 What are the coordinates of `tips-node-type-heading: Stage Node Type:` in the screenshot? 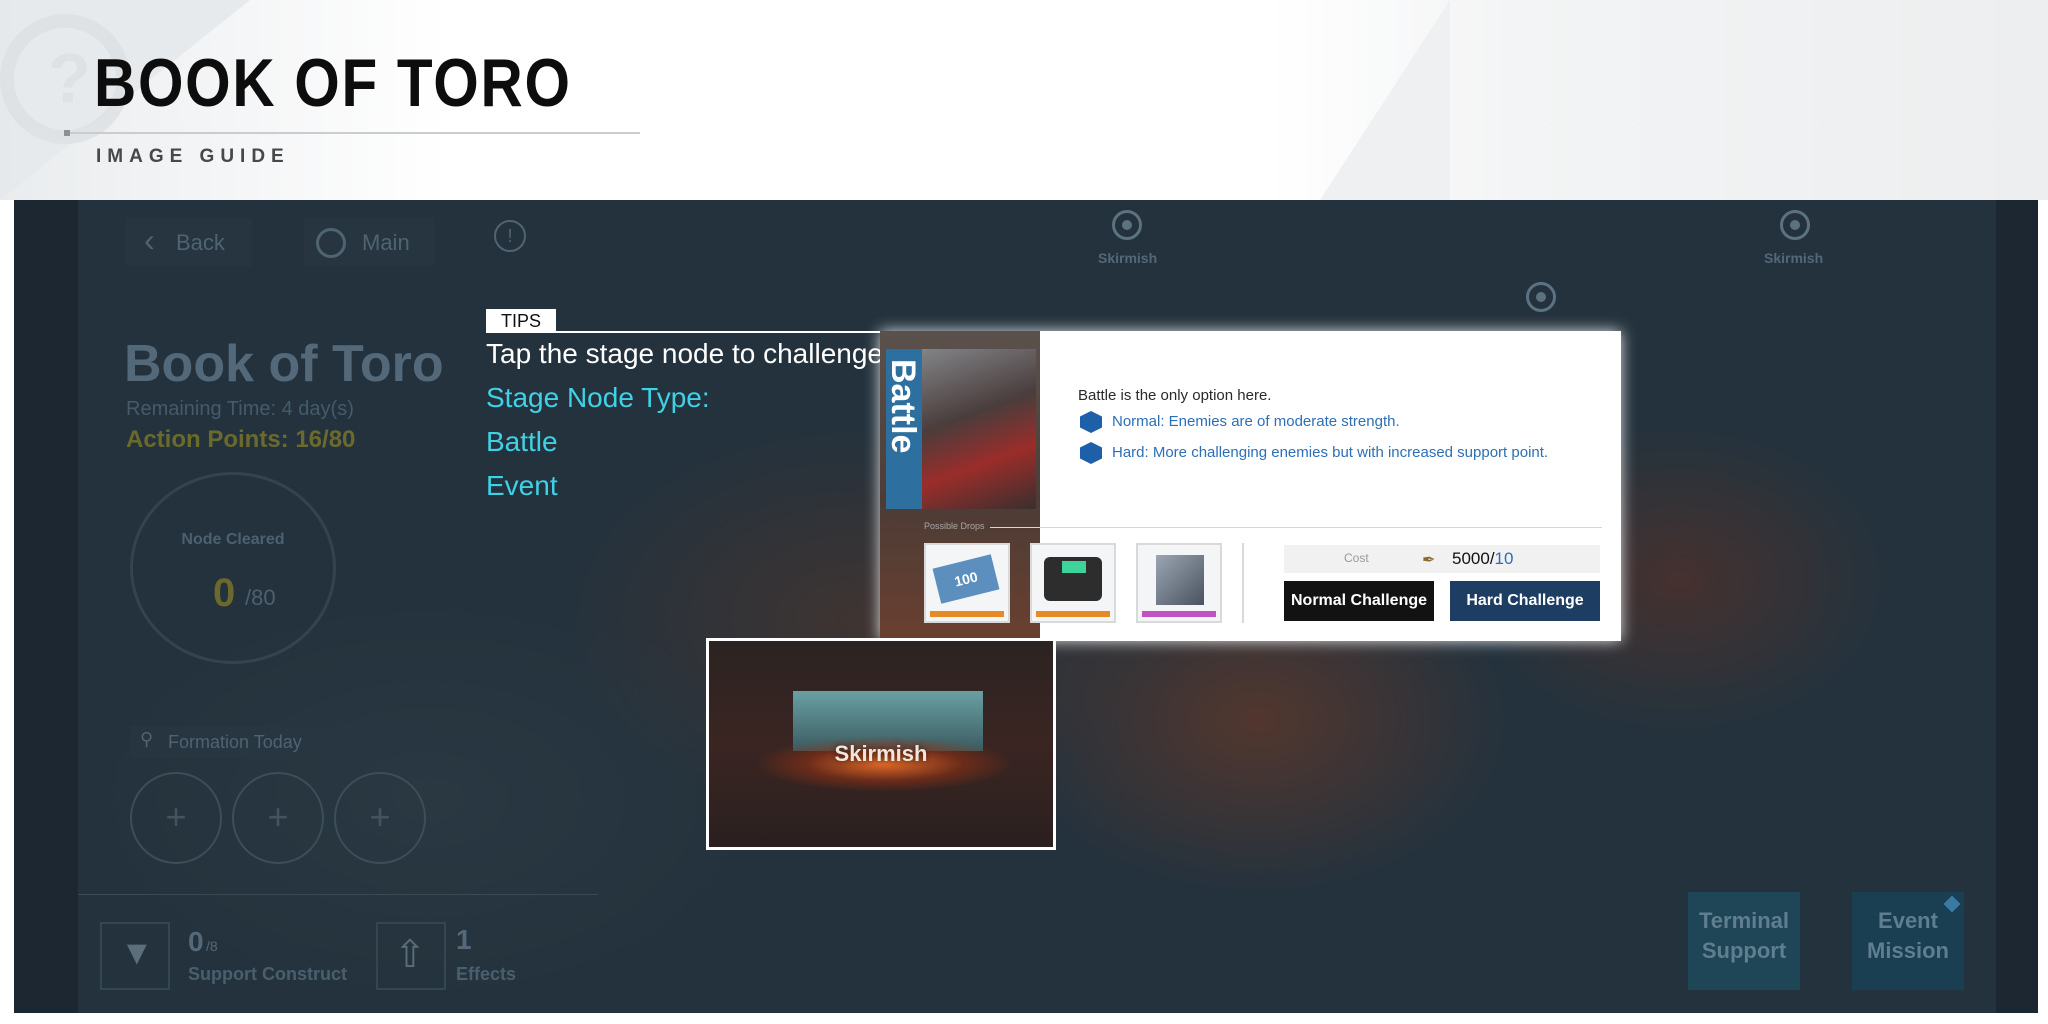 It's located at (598, 397).